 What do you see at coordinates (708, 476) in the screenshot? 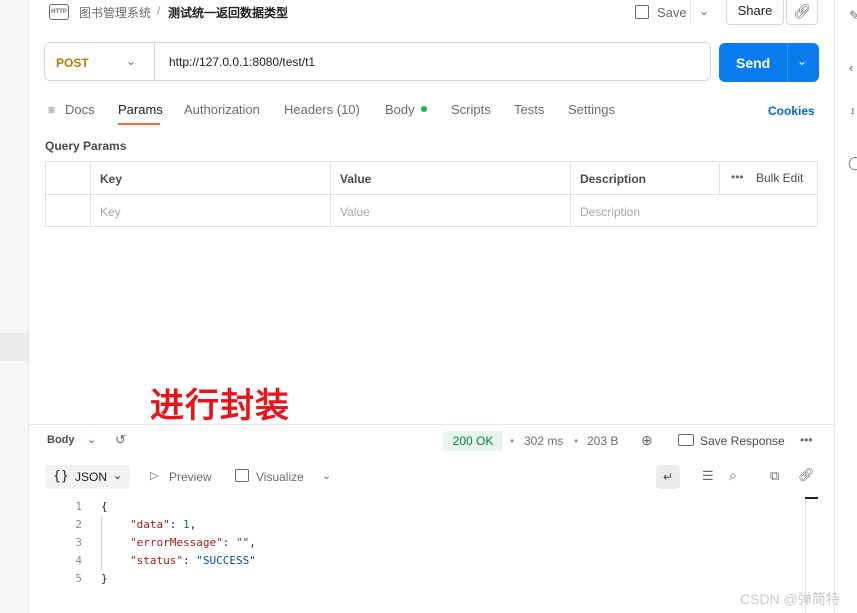
I see `filter-icon: ☰` at bounding box center [708, 476].